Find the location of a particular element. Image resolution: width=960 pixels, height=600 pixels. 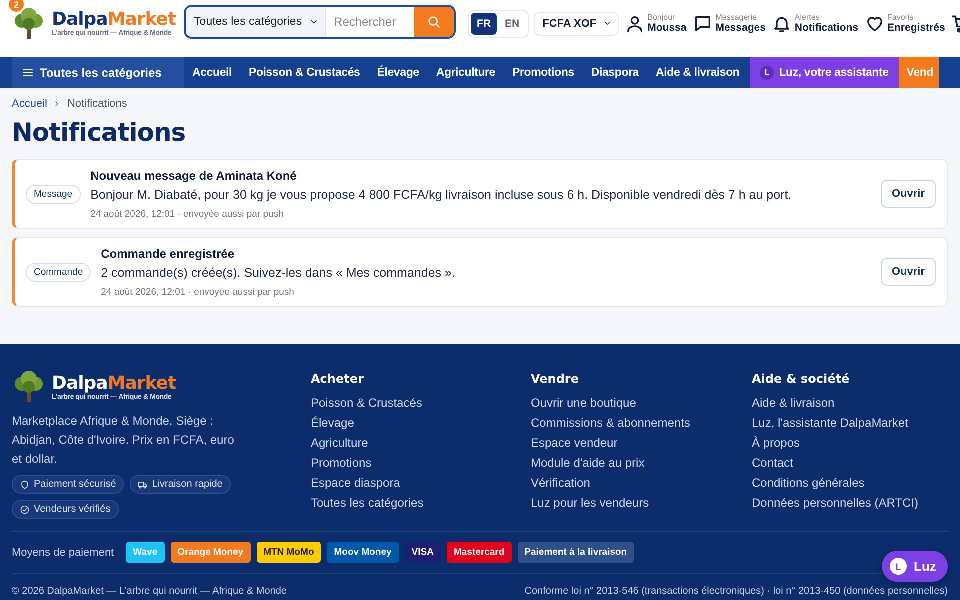

footer-link: Luz pour les vendeurs is located at coordinates (590, 503).